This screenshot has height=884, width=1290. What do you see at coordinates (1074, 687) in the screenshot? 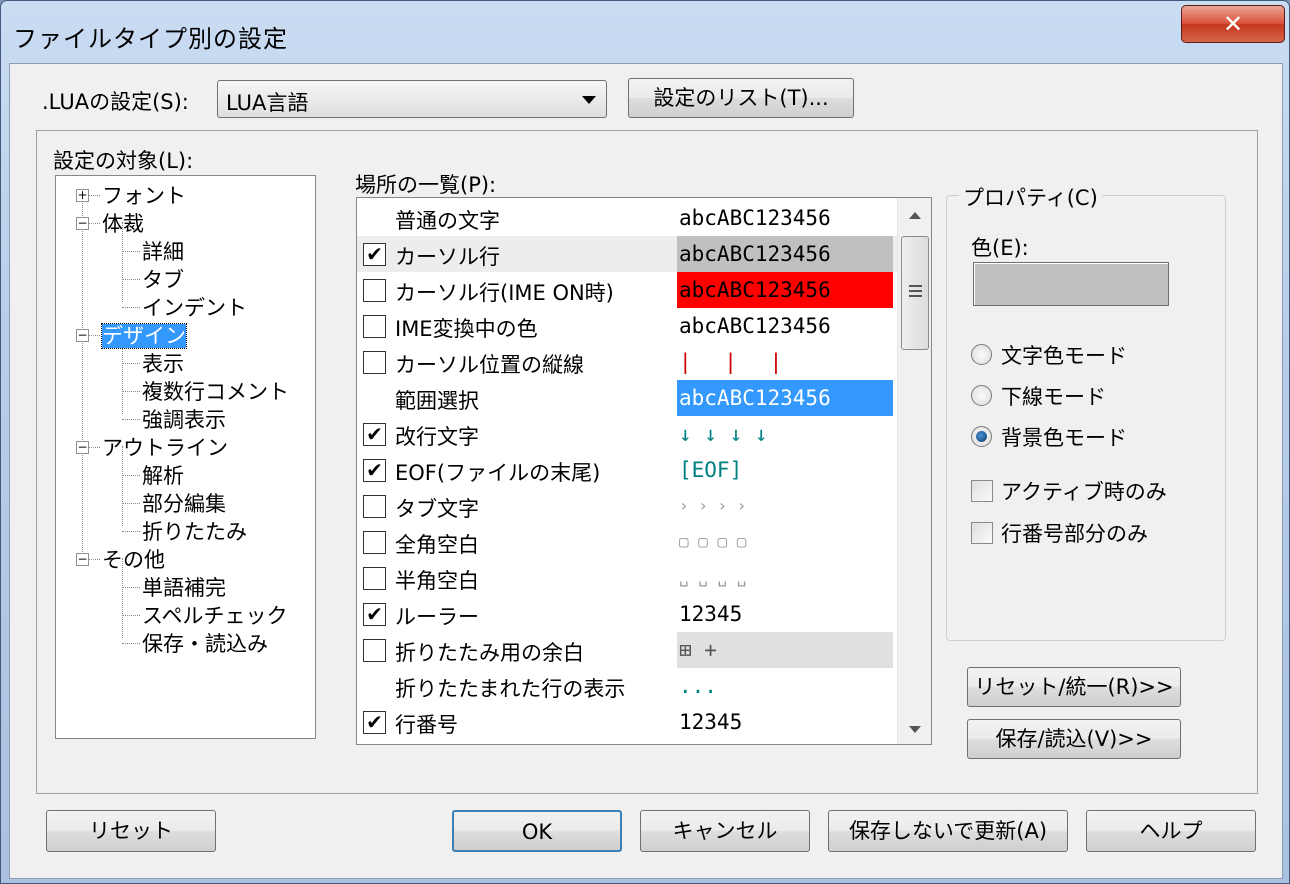
I see `reset-unify-button: リセット/統一(R)>>` at bounding box center [1074, 687].